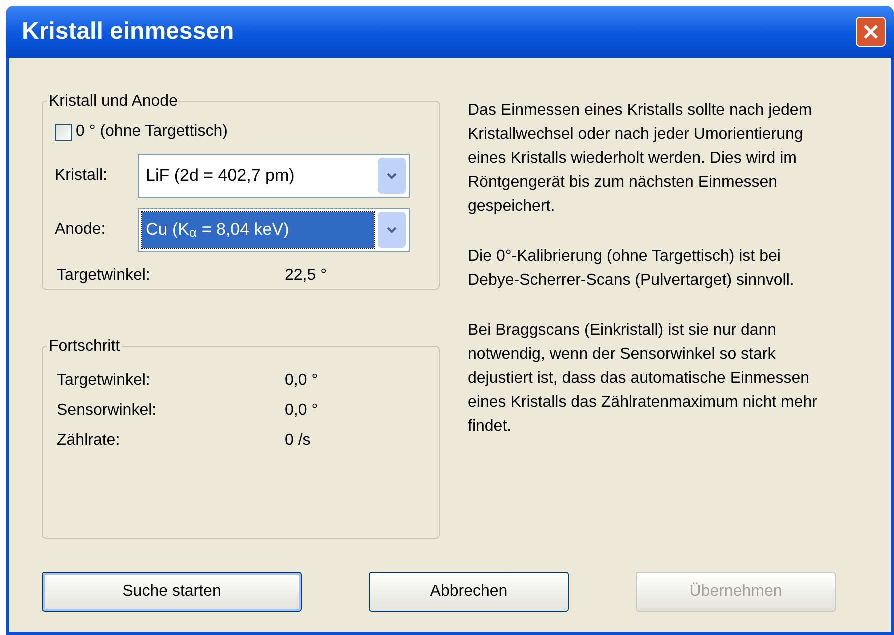 This screenshot has height=635, width=894. Describe the element at coordinates (107, 411) in the screenshot. I see `readout-label: Sensorwinkel:` at that location.